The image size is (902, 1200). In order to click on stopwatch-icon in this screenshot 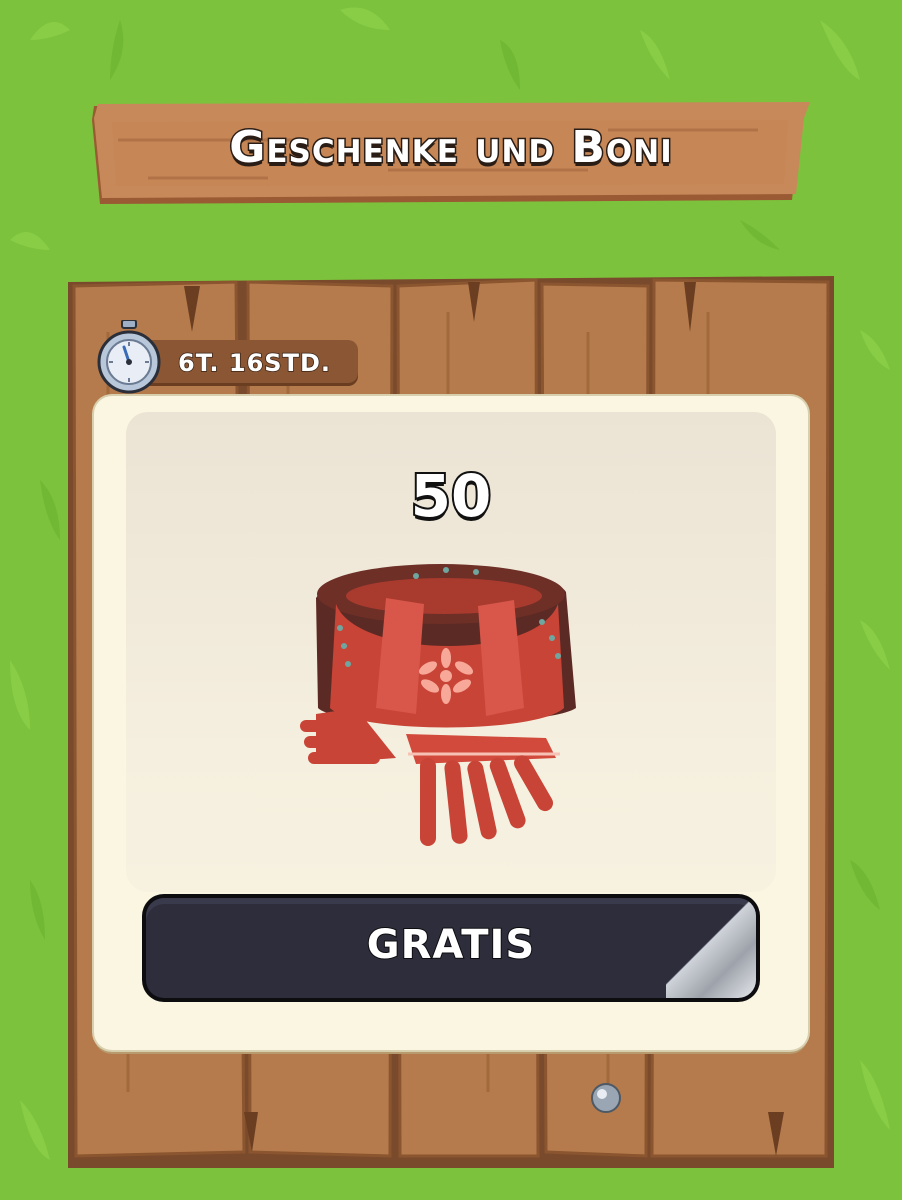, I will do `click(129, 357)`.